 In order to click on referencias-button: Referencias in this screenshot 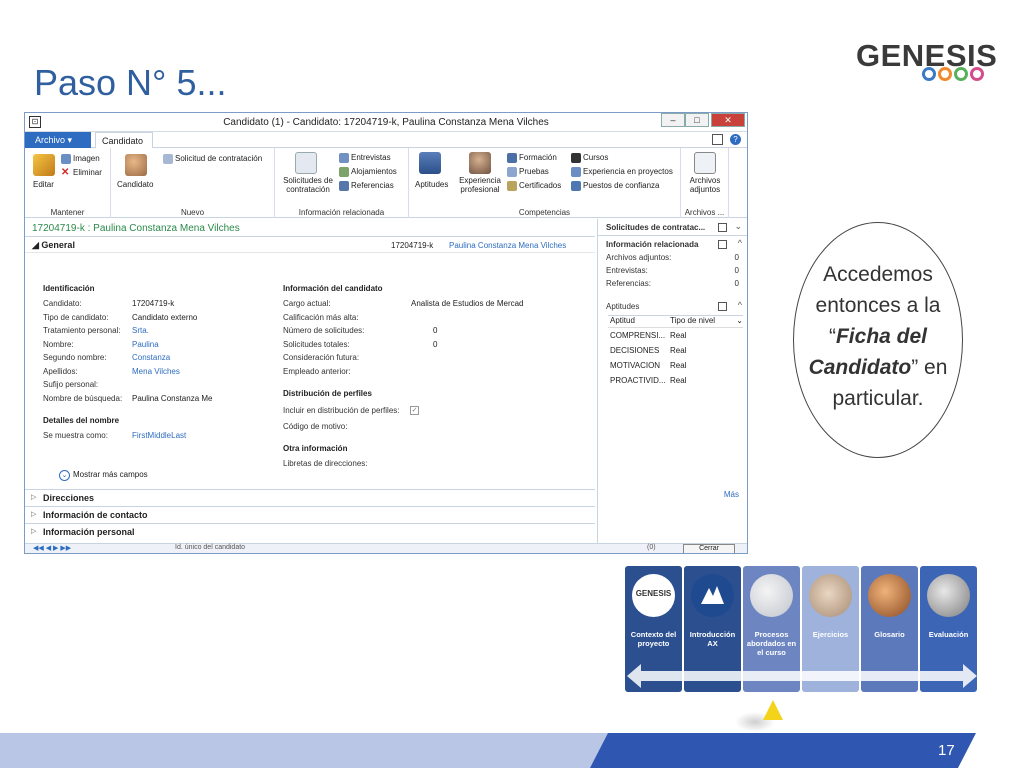, I will do `click(366, 186)`.